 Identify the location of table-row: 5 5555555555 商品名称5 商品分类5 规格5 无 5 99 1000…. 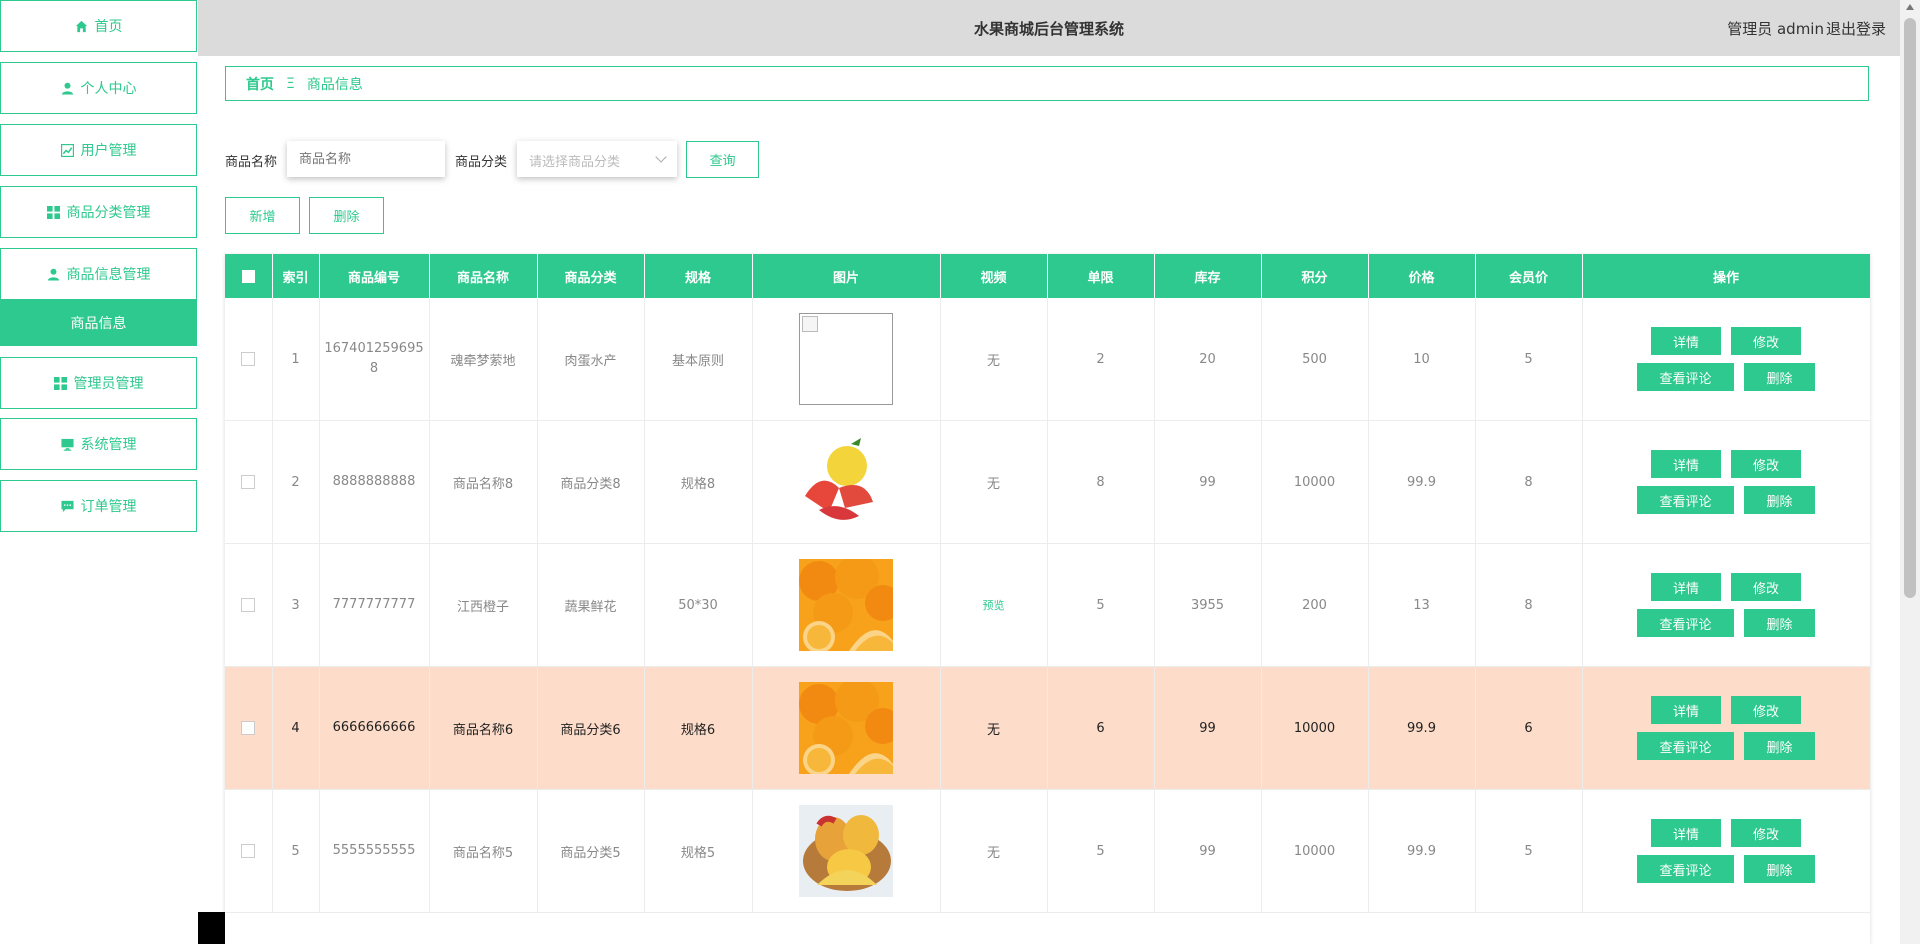
(1047, 851).